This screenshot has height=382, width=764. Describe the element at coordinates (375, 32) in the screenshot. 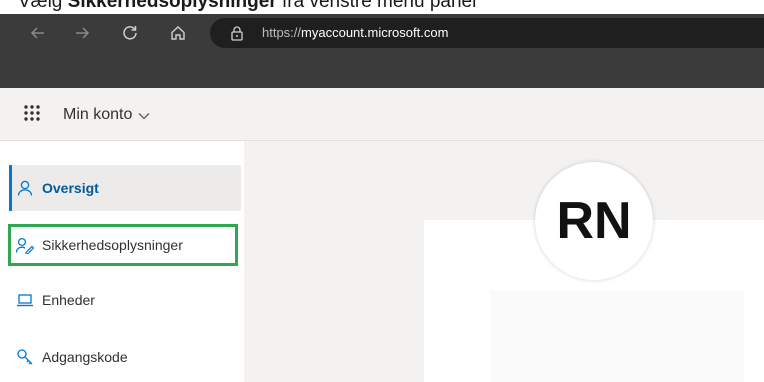

I see `url-host: myaccount.microsoft.com` at that location.